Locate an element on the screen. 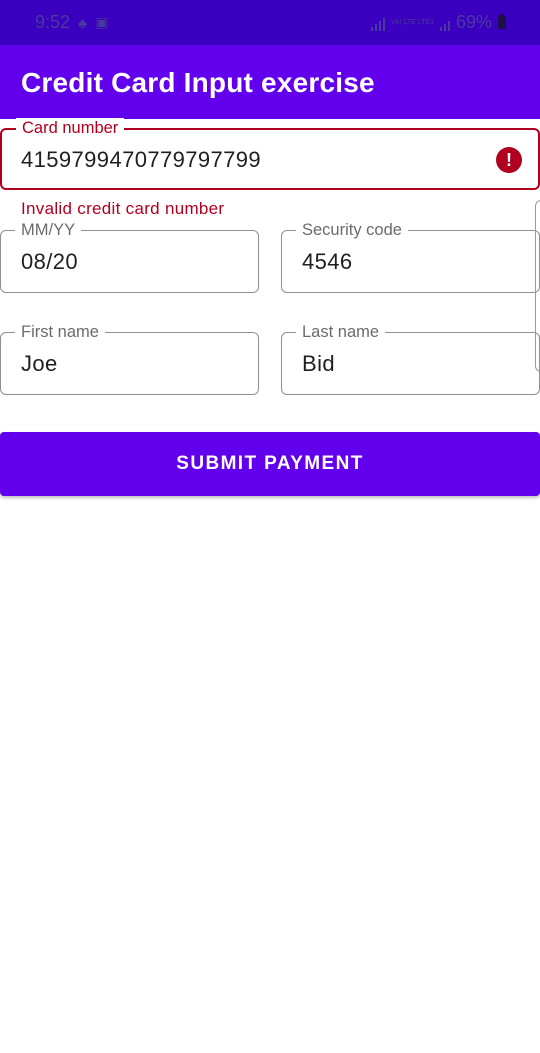  status-left: 9:52 ♣ ▣ is located at coordinates (71, 22).